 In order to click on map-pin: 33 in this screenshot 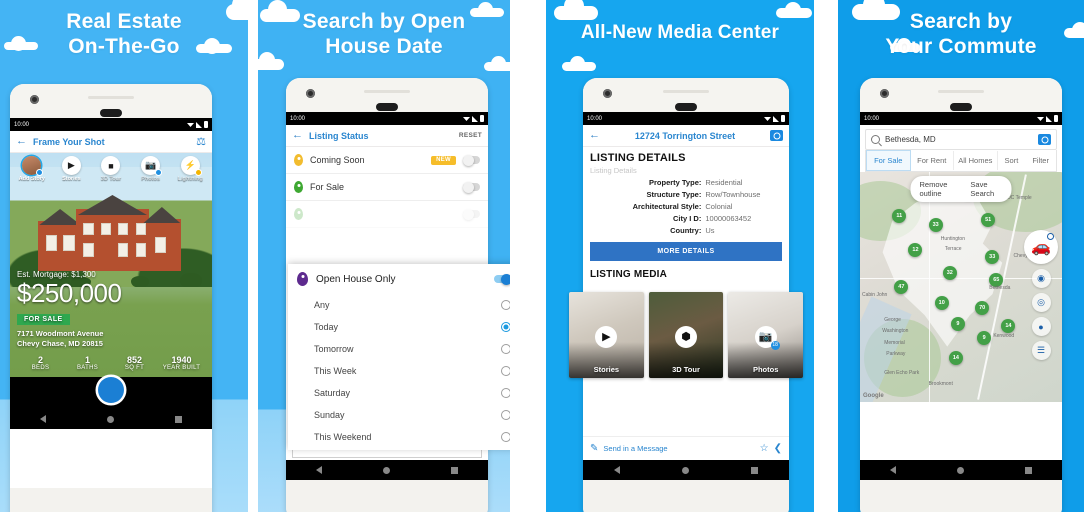, I will do `click(935, 225)`.